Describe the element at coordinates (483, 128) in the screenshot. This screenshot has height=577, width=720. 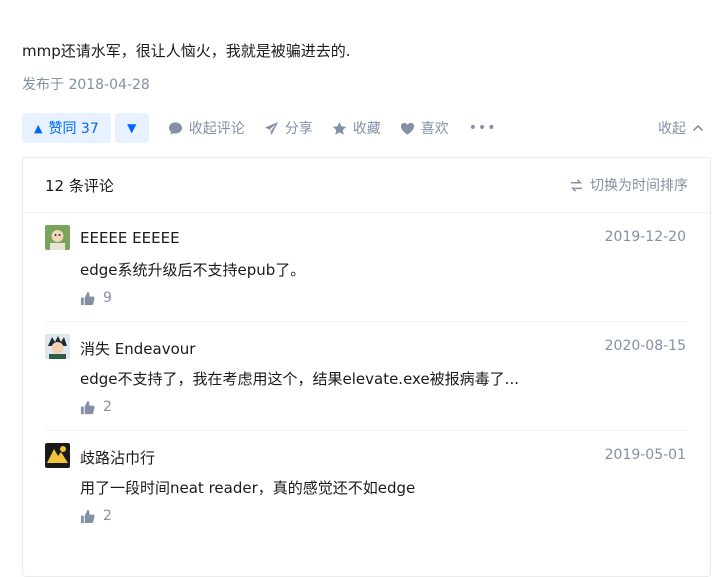
I see `more-options-button: •••` at that location.